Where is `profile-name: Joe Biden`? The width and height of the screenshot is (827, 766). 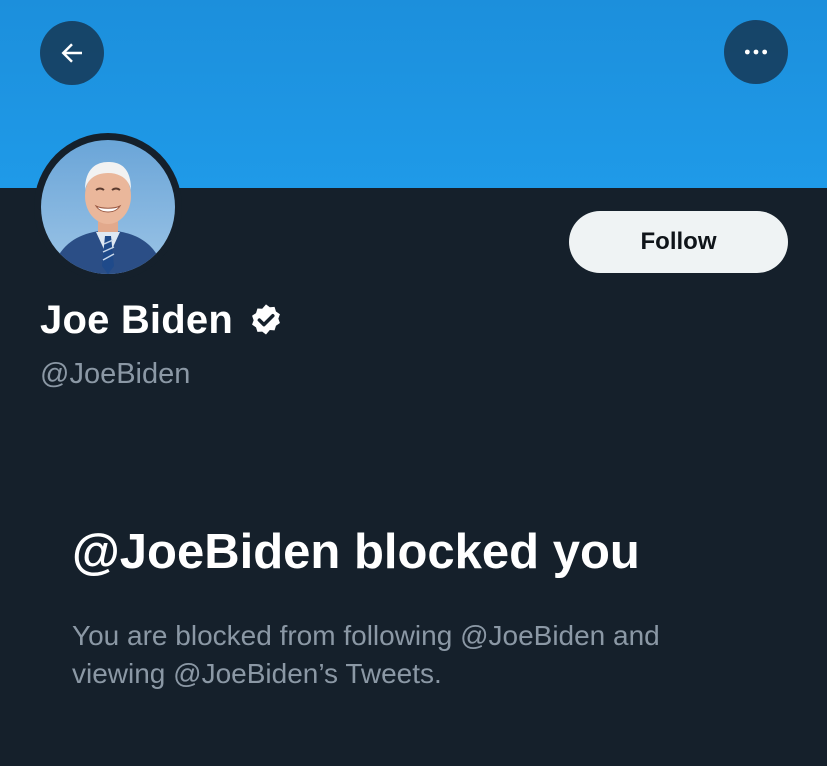
profile-name: Joe Biden is located at coordinates (136, 320).